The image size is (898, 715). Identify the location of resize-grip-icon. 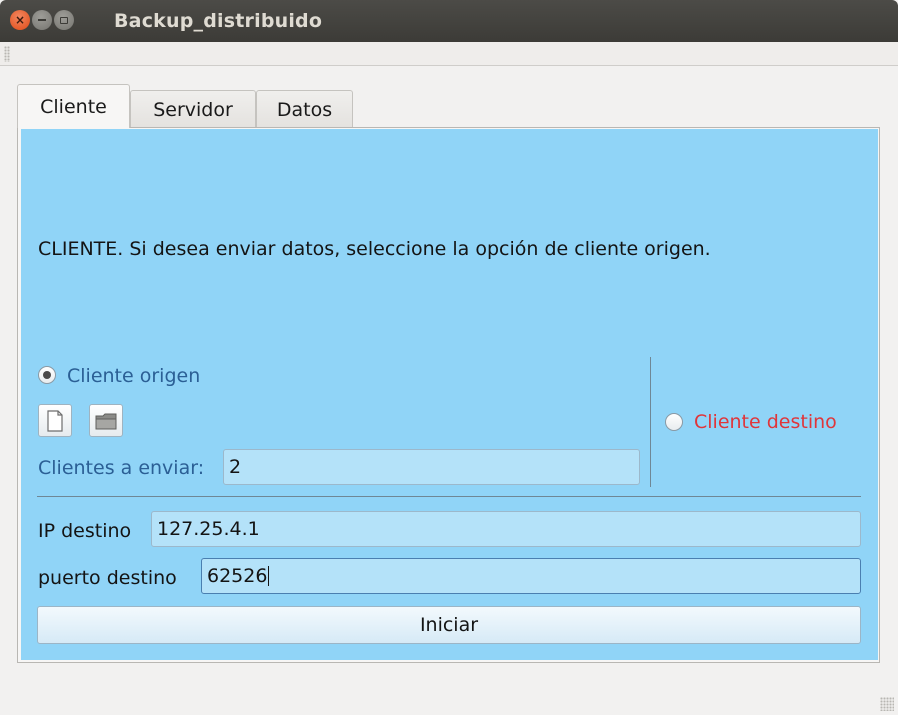
(887, 704).